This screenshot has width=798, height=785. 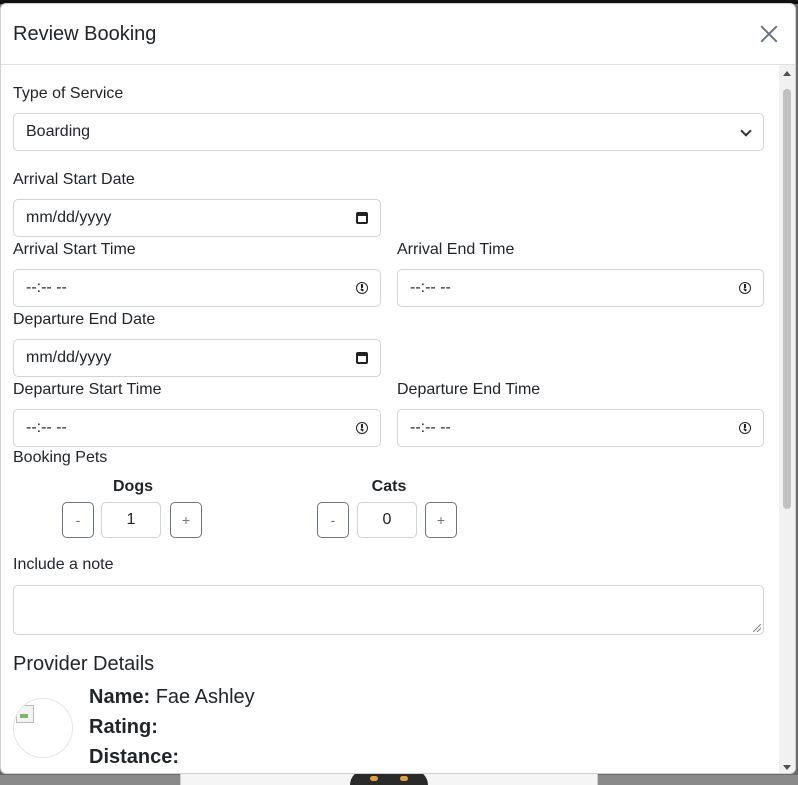 I want to click on dogs-increment-button: +, so click(x=186, y=520).